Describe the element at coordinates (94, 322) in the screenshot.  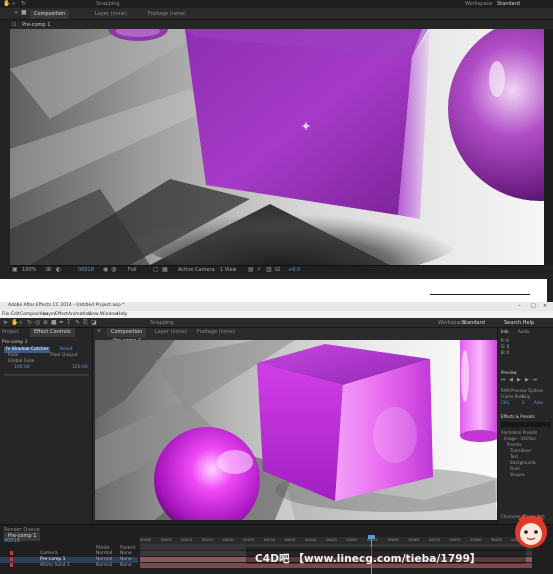
I see `eraser-tool-icon: ◪` at that location.